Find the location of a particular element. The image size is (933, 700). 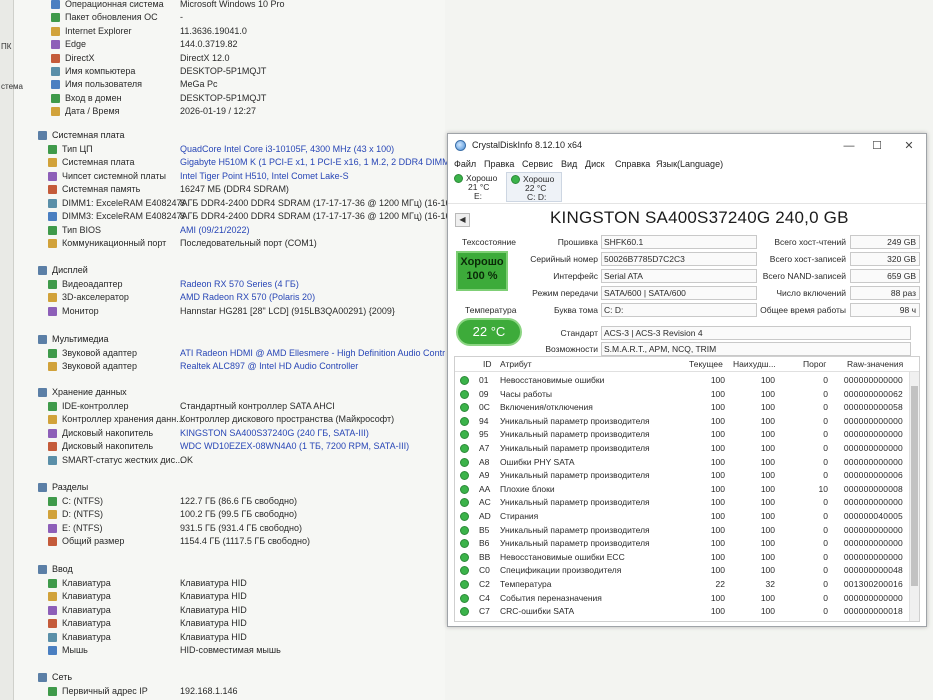

menu-view: Вид is located at coordinates (569, 164).